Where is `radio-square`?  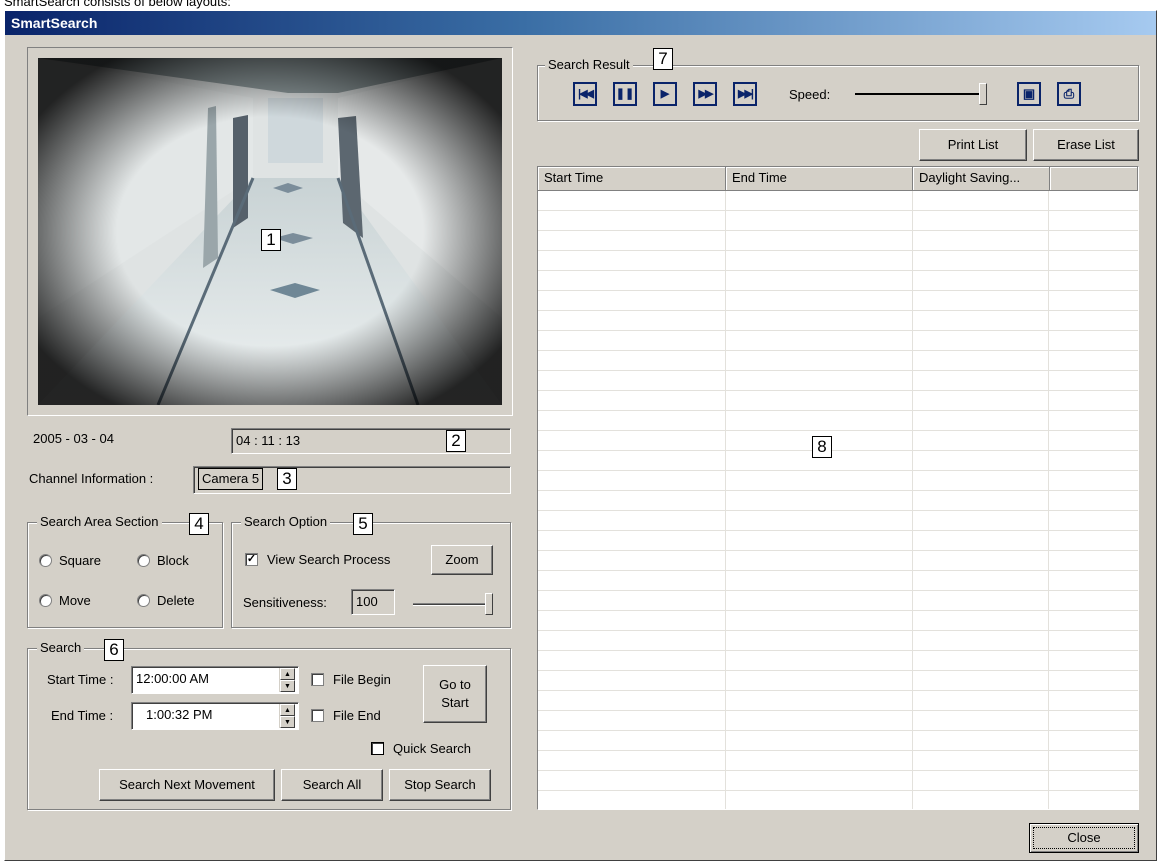
radio-square is located at coordinates (45, 560).